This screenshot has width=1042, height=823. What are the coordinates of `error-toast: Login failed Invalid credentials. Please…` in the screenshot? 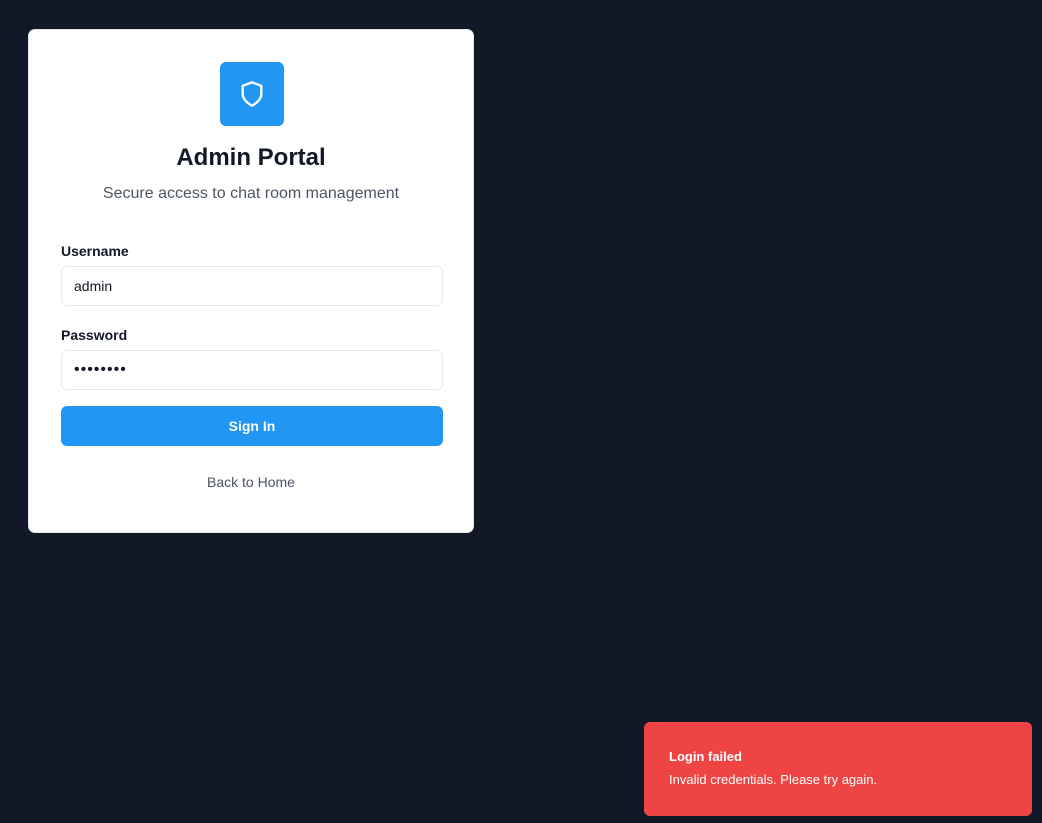 It's located at (838, 769).